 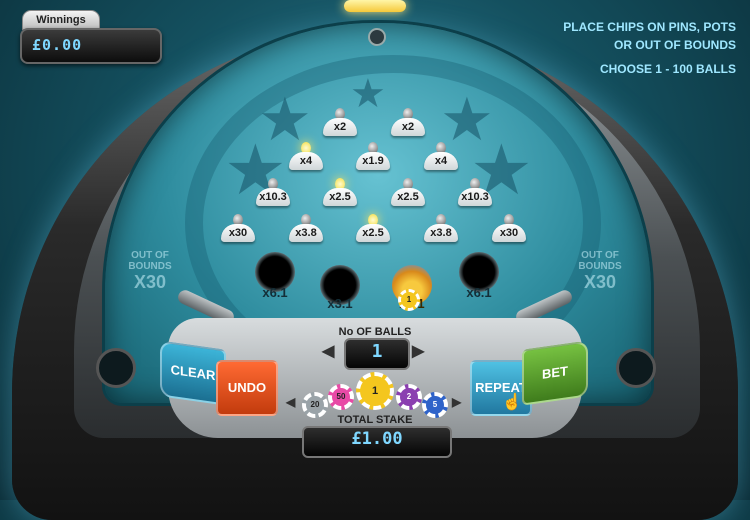 I want to click on pin-11: x3.8, so click(x=306, y=229).